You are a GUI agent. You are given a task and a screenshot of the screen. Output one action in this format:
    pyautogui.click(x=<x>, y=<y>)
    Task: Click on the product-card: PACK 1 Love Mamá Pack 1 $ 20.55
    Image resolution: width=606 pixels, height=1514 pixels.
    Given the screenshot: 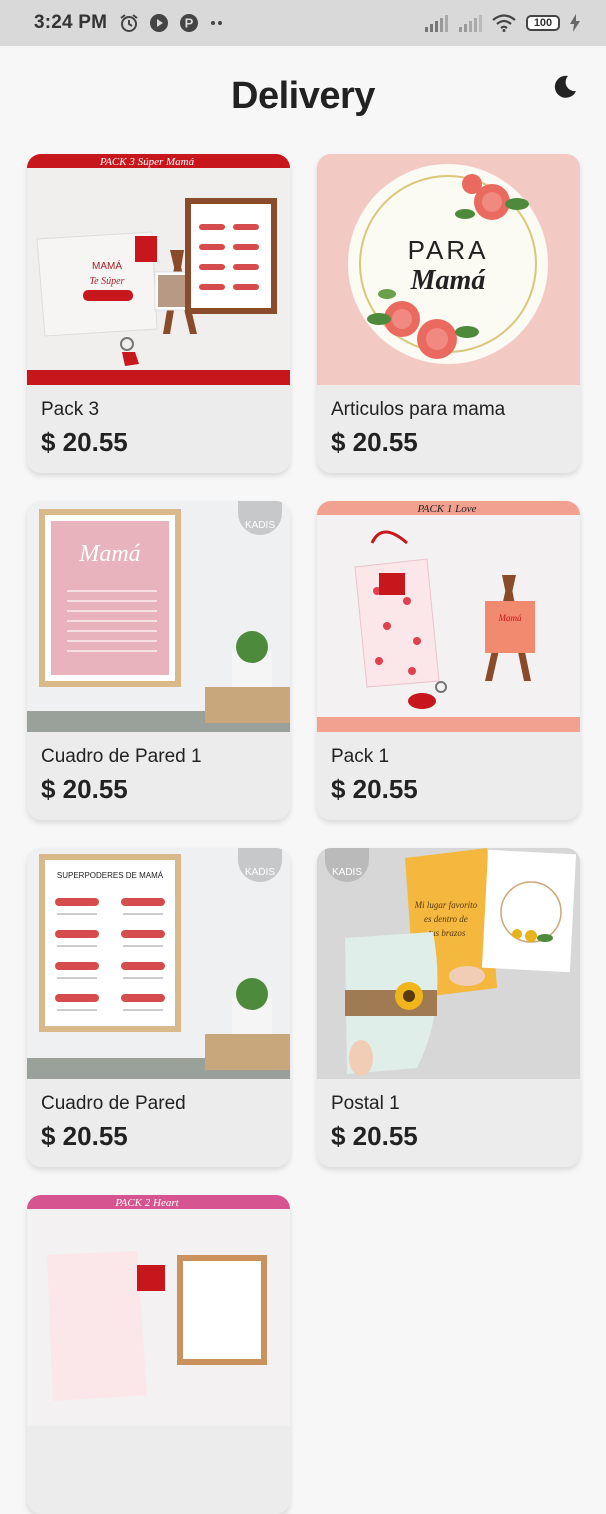 What is the action you would take?
    pyautogui.click(x=448, y=660)
    